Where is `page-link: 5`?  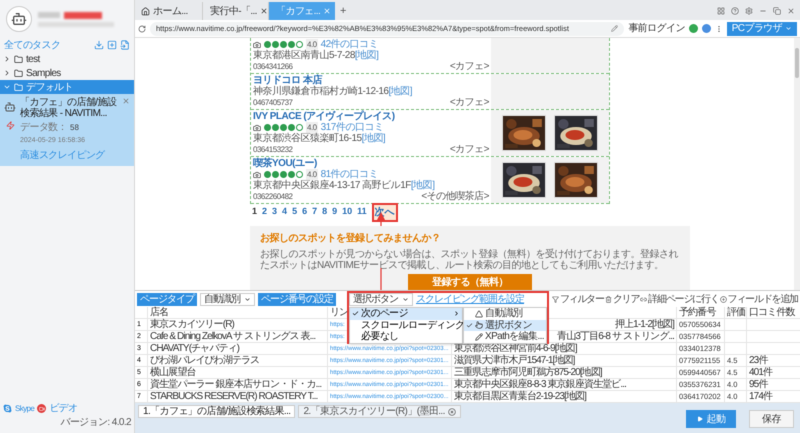
page-link: 5 is located at coordinates (295, 212).